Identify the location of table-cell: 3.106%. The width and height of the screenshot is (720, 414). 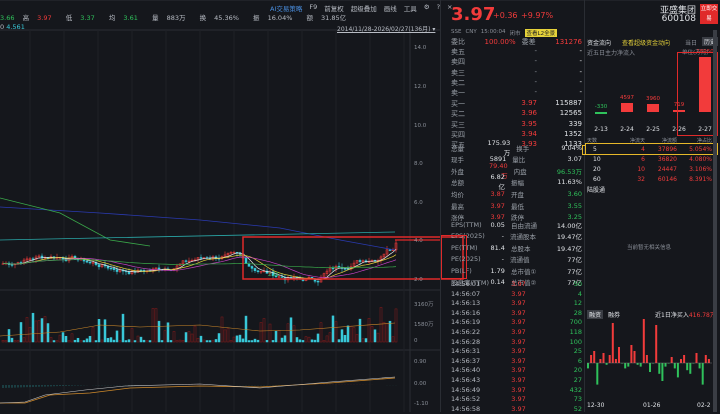
(700, 169).